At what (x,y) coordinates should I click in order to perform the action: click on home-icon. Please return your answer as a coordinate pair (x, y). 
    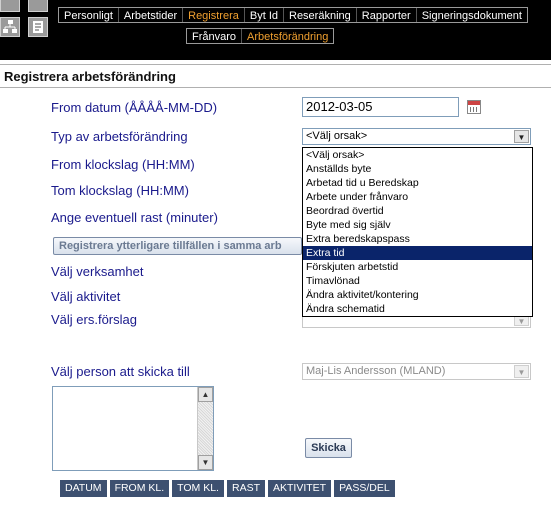
    Looking at the image, I should click on (10, 6).